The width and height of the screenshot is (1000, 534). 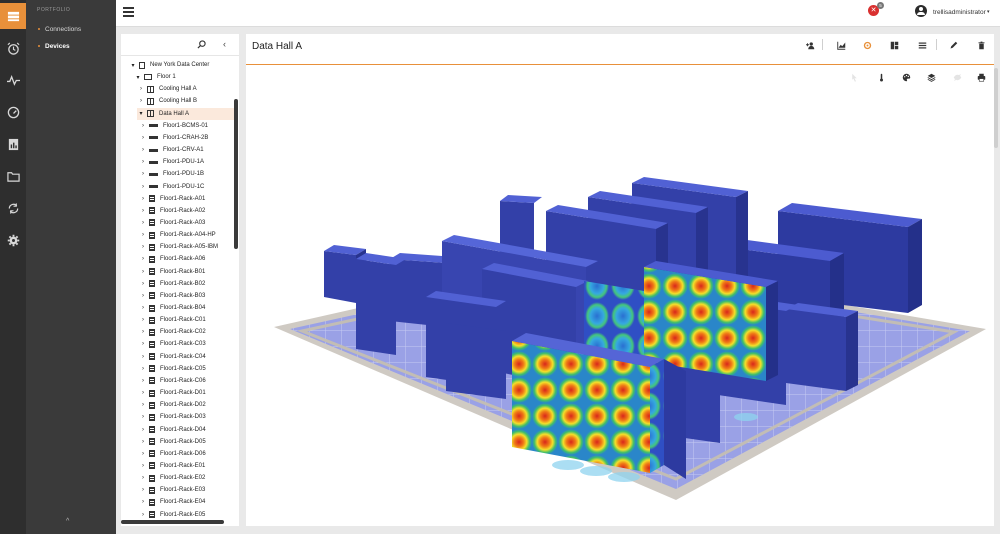 What do you see at coordinates (867, 45) in the screenshot?
I see `gear-icon` at bounding box center [867, 45].